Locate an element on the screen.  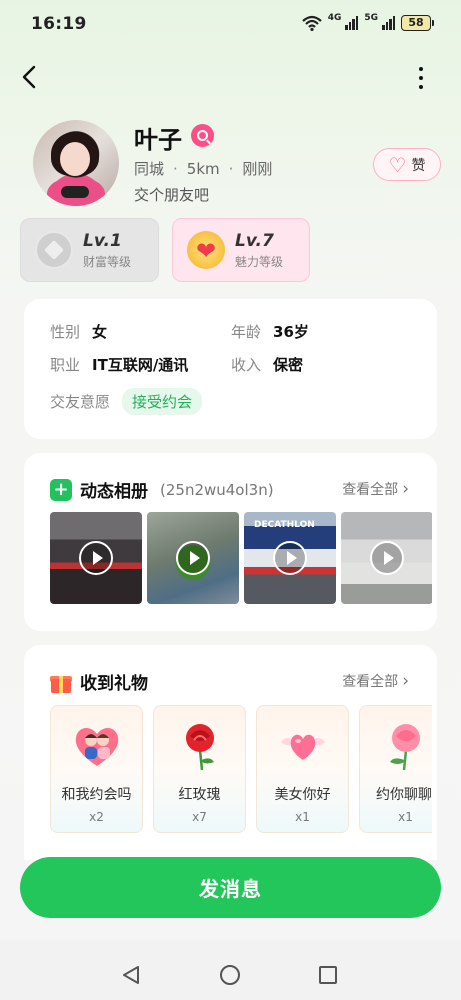
gift-strip: 和我约会吗 x2 红玫瑰 x7 美女你好 x1 约你聊聊 x1 is located at coordinates (241, 770).